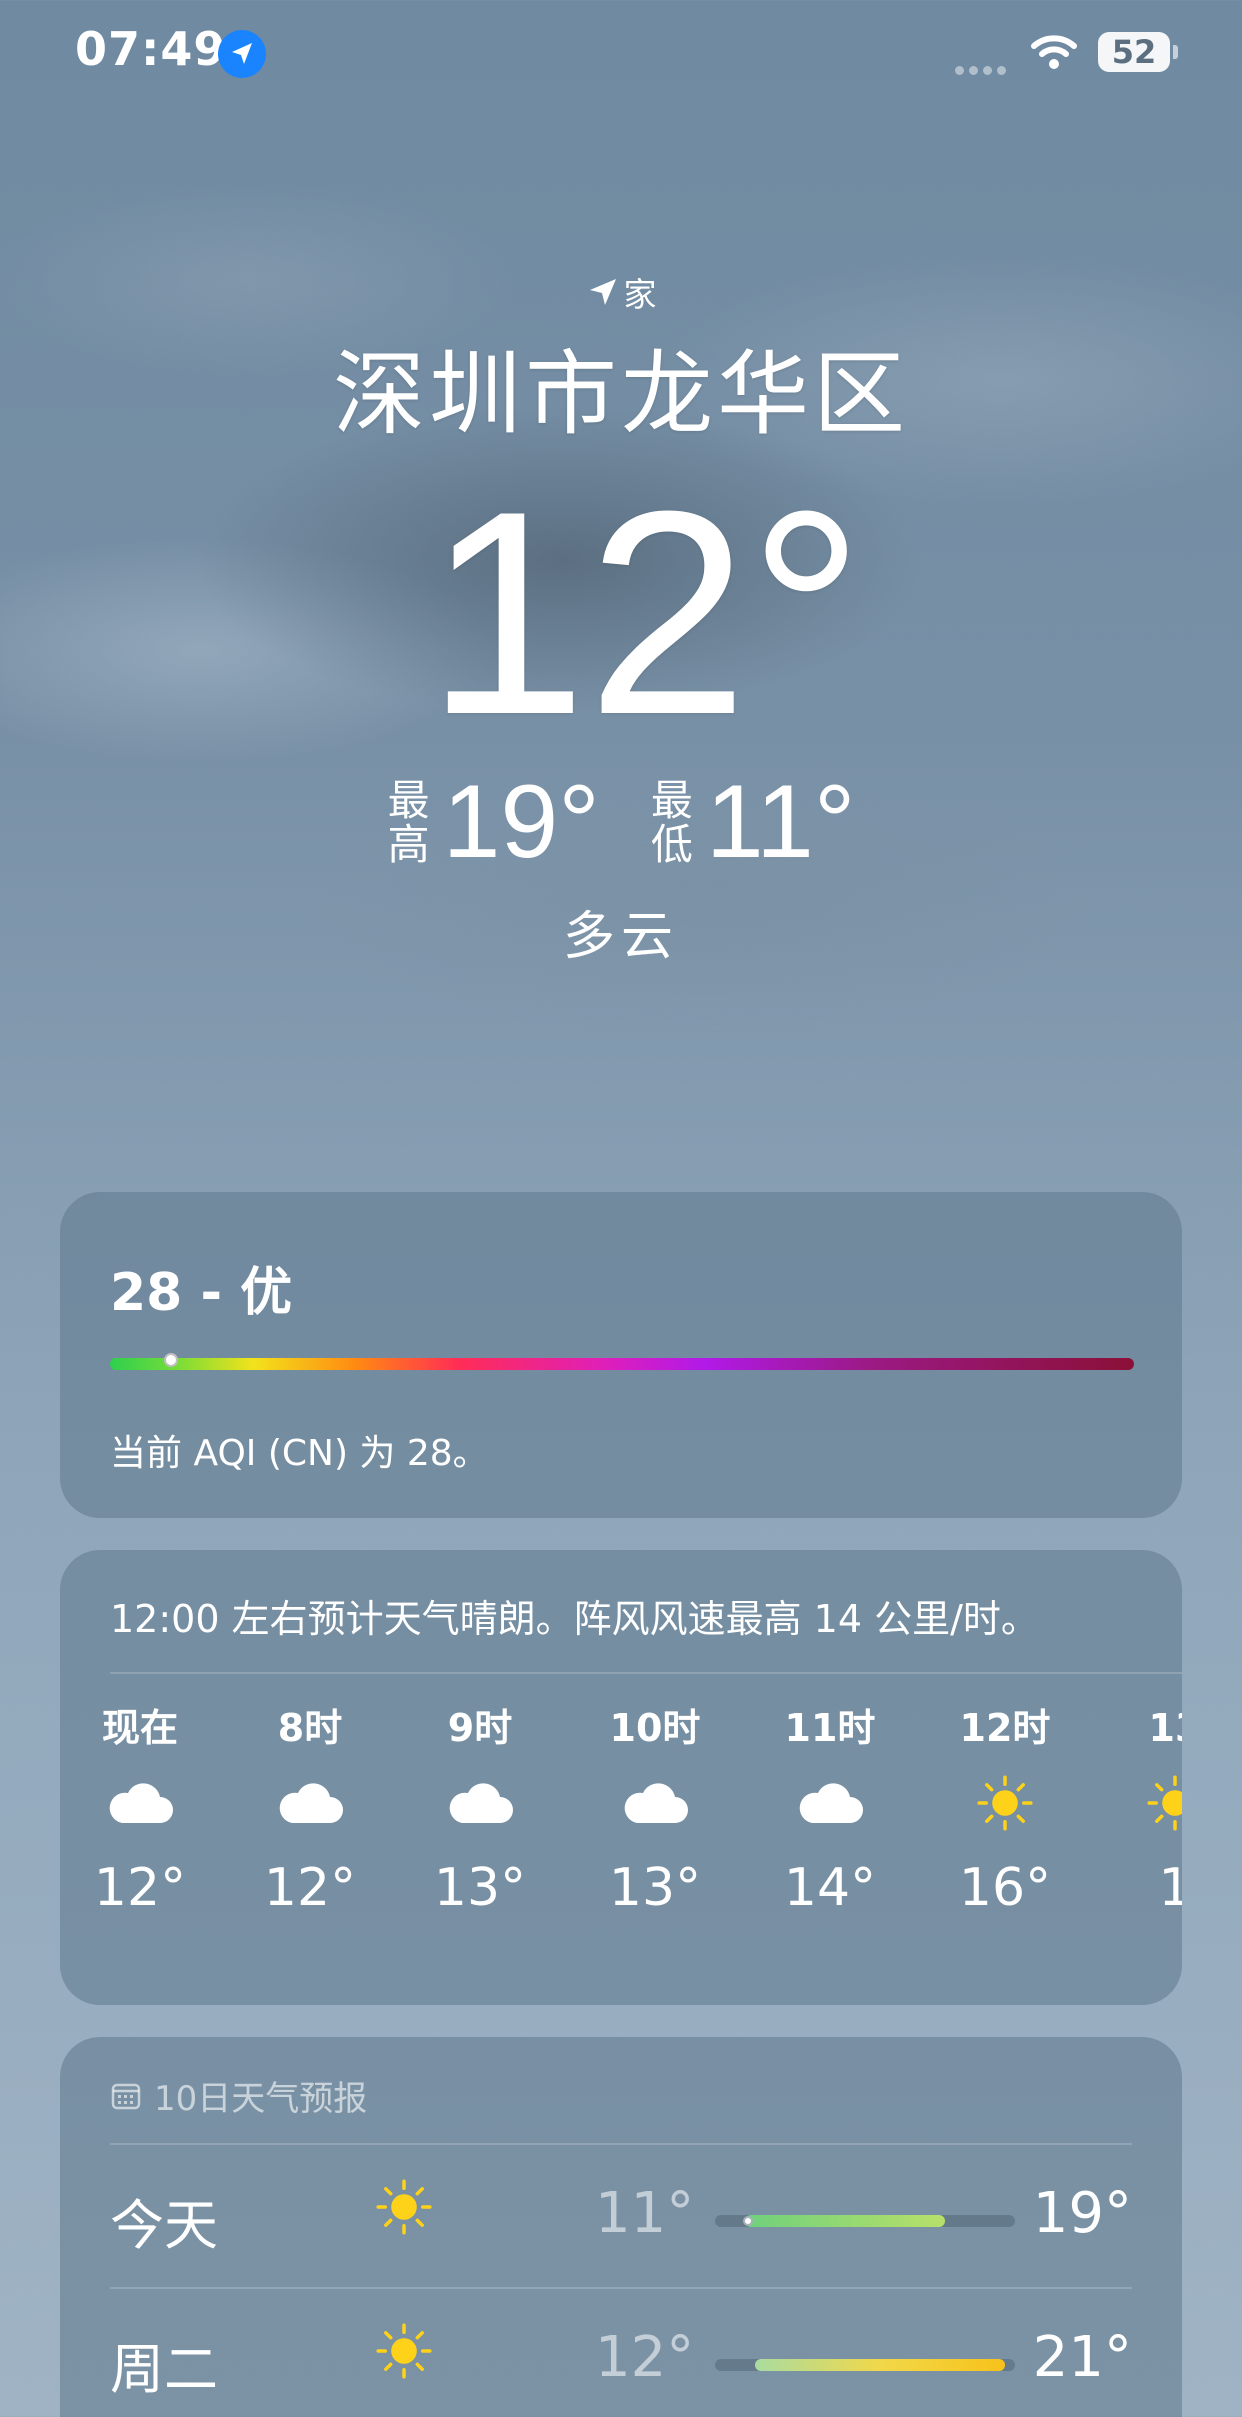 The height and width of the screenshot is (2417, 1242). Describe the element at coordinates (1134, 52) in the screenshot. I see `battery-icon: 52` at that location.